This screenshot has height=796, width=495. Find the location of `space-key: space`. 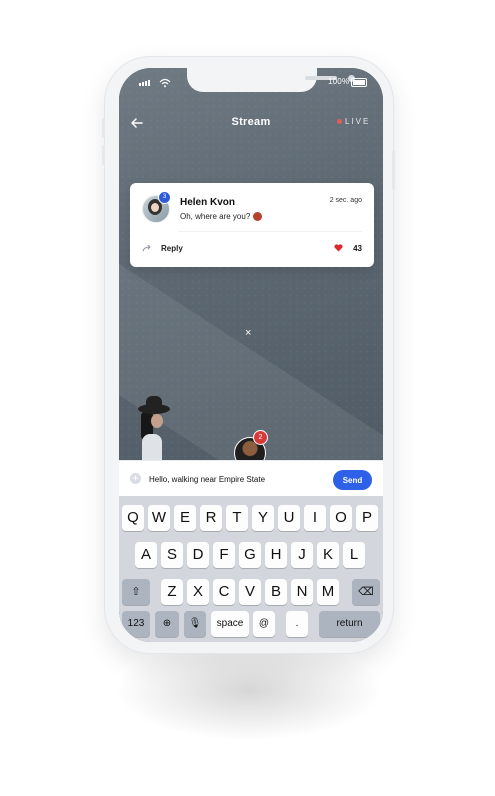

space-key: space is located at coordinates (230, 624).